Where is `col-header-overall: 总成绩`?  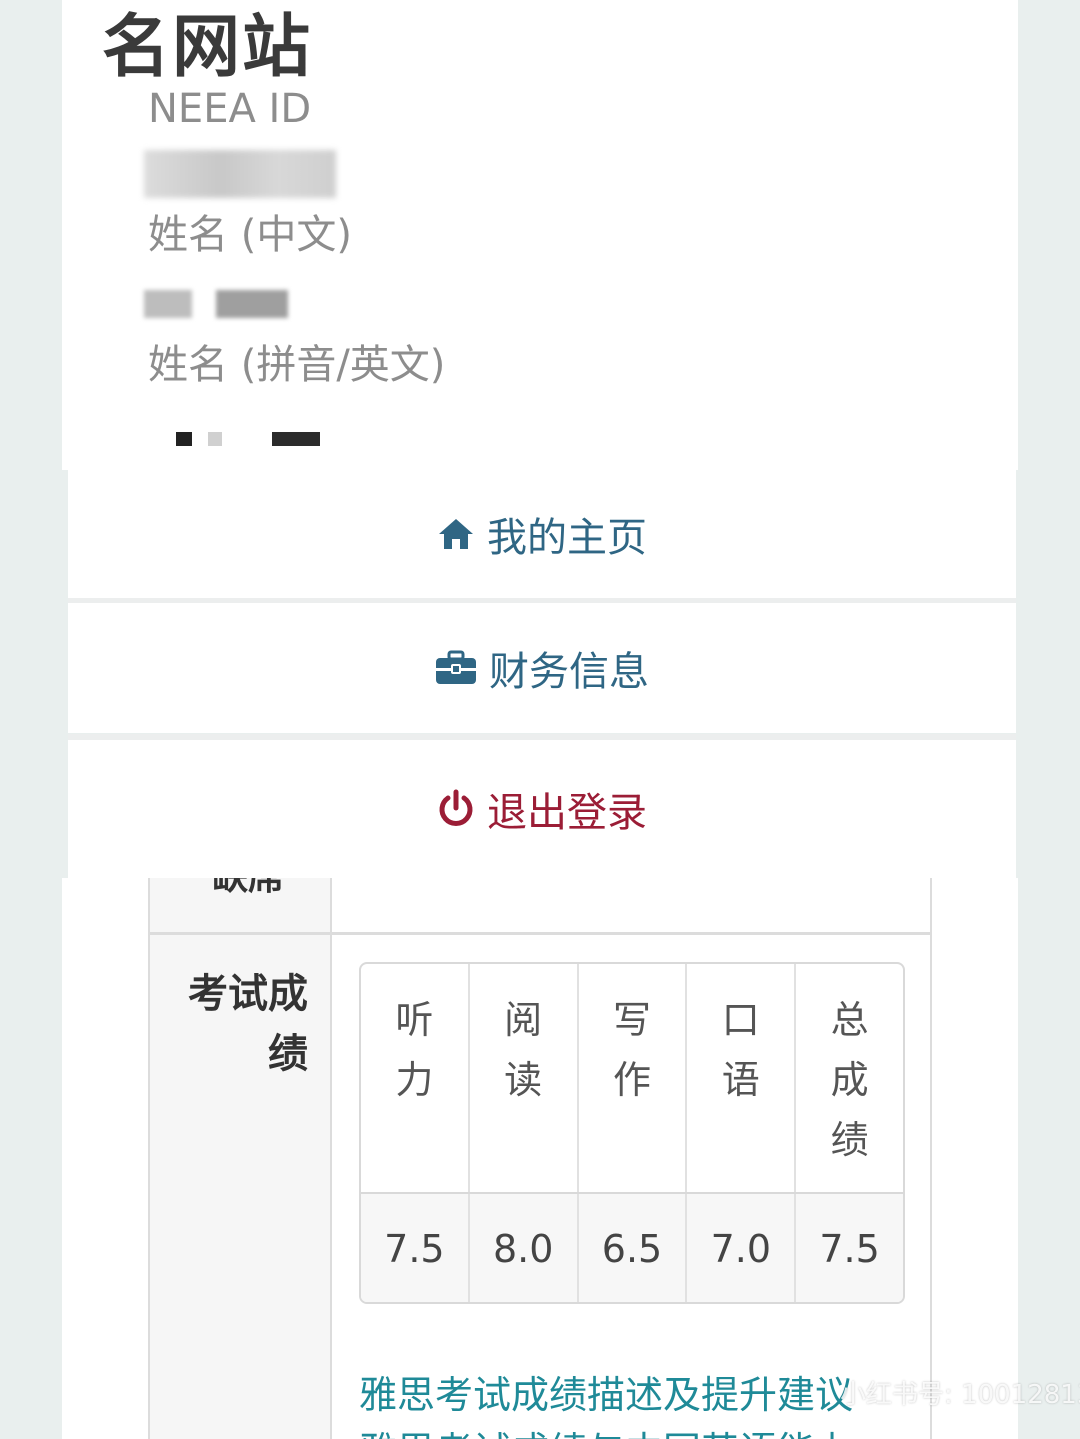 col-header-overall: 总成绩 is located at coordinates (849, 1080).